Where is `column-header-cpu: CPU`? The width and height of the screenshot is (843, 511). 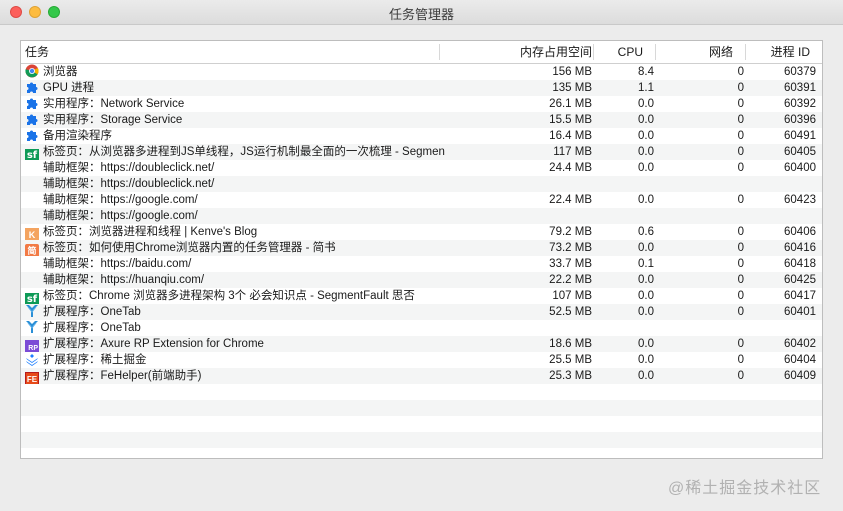
column-header-cpu: CPU is located at coordinates (622, 52).